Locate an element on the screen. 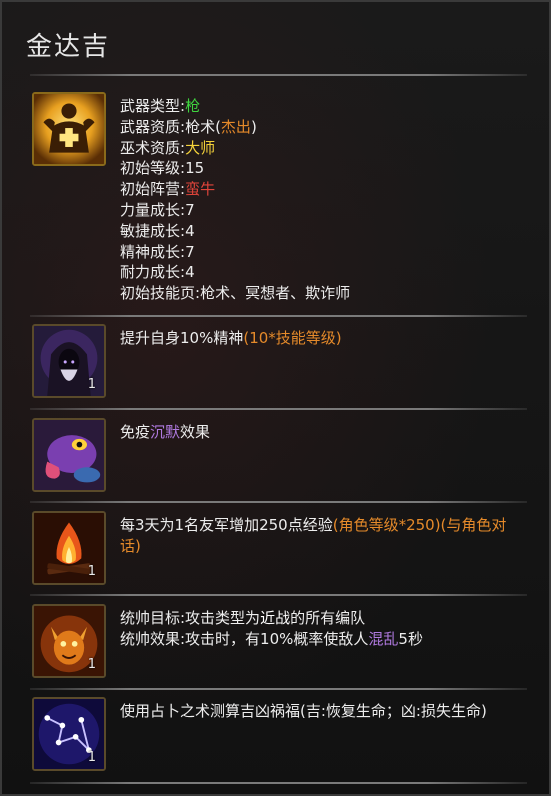  skill-icon-4: 1 is located at coordinates (69, 641).